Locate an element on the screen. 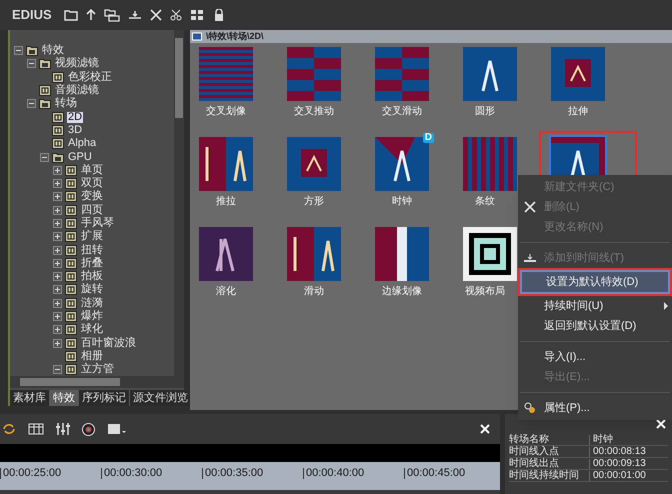  menu-item: 设置为默认特效(D) is located at coordinates (595, 282).